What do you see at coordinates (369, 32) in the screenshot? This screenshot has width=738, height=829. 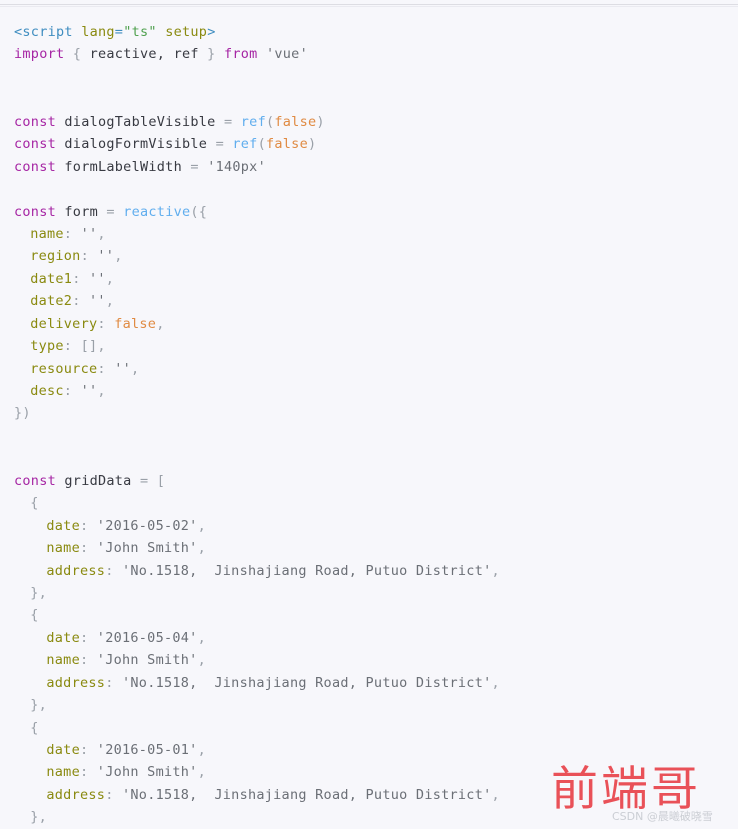 I see `code-line: <script lang="ts" setup>` at bounding box center [369, 32].